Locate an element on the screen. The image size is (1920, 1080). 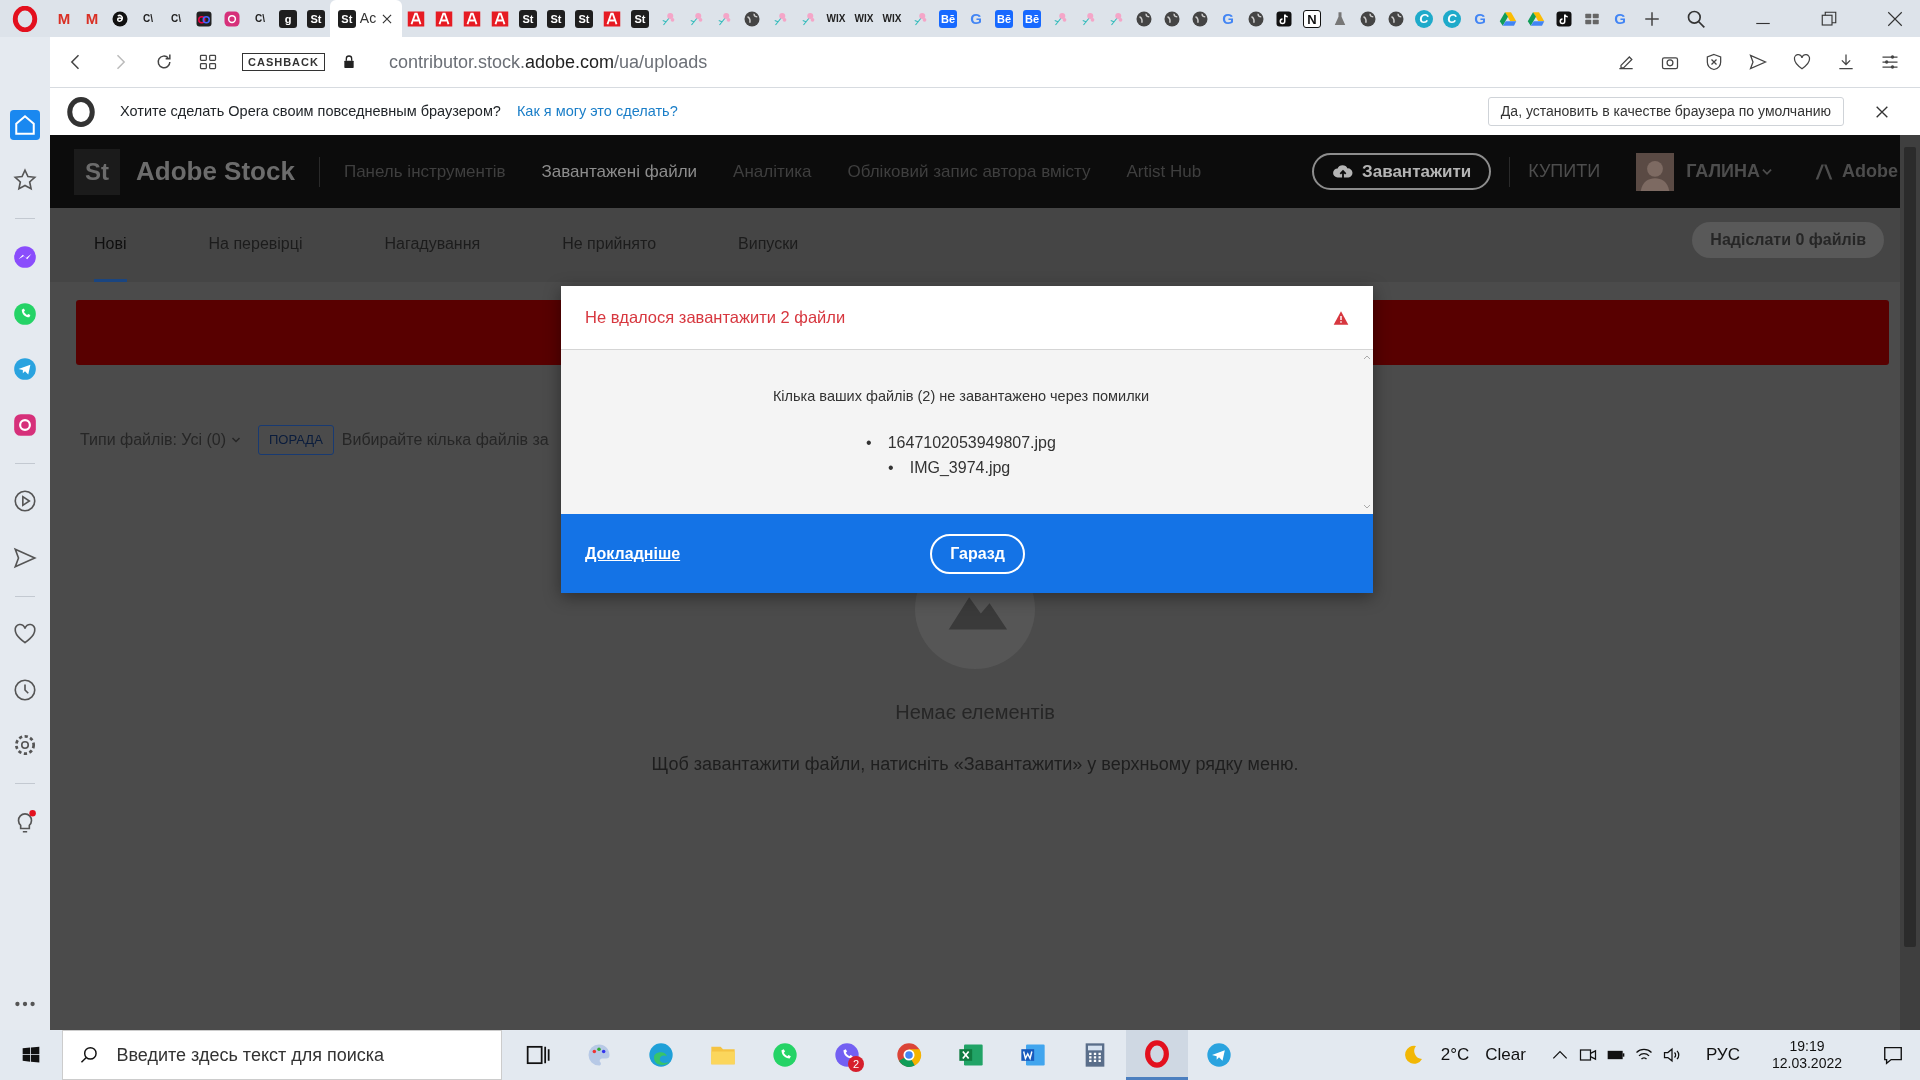
shield-icon is located at coordinates (1714, 62).